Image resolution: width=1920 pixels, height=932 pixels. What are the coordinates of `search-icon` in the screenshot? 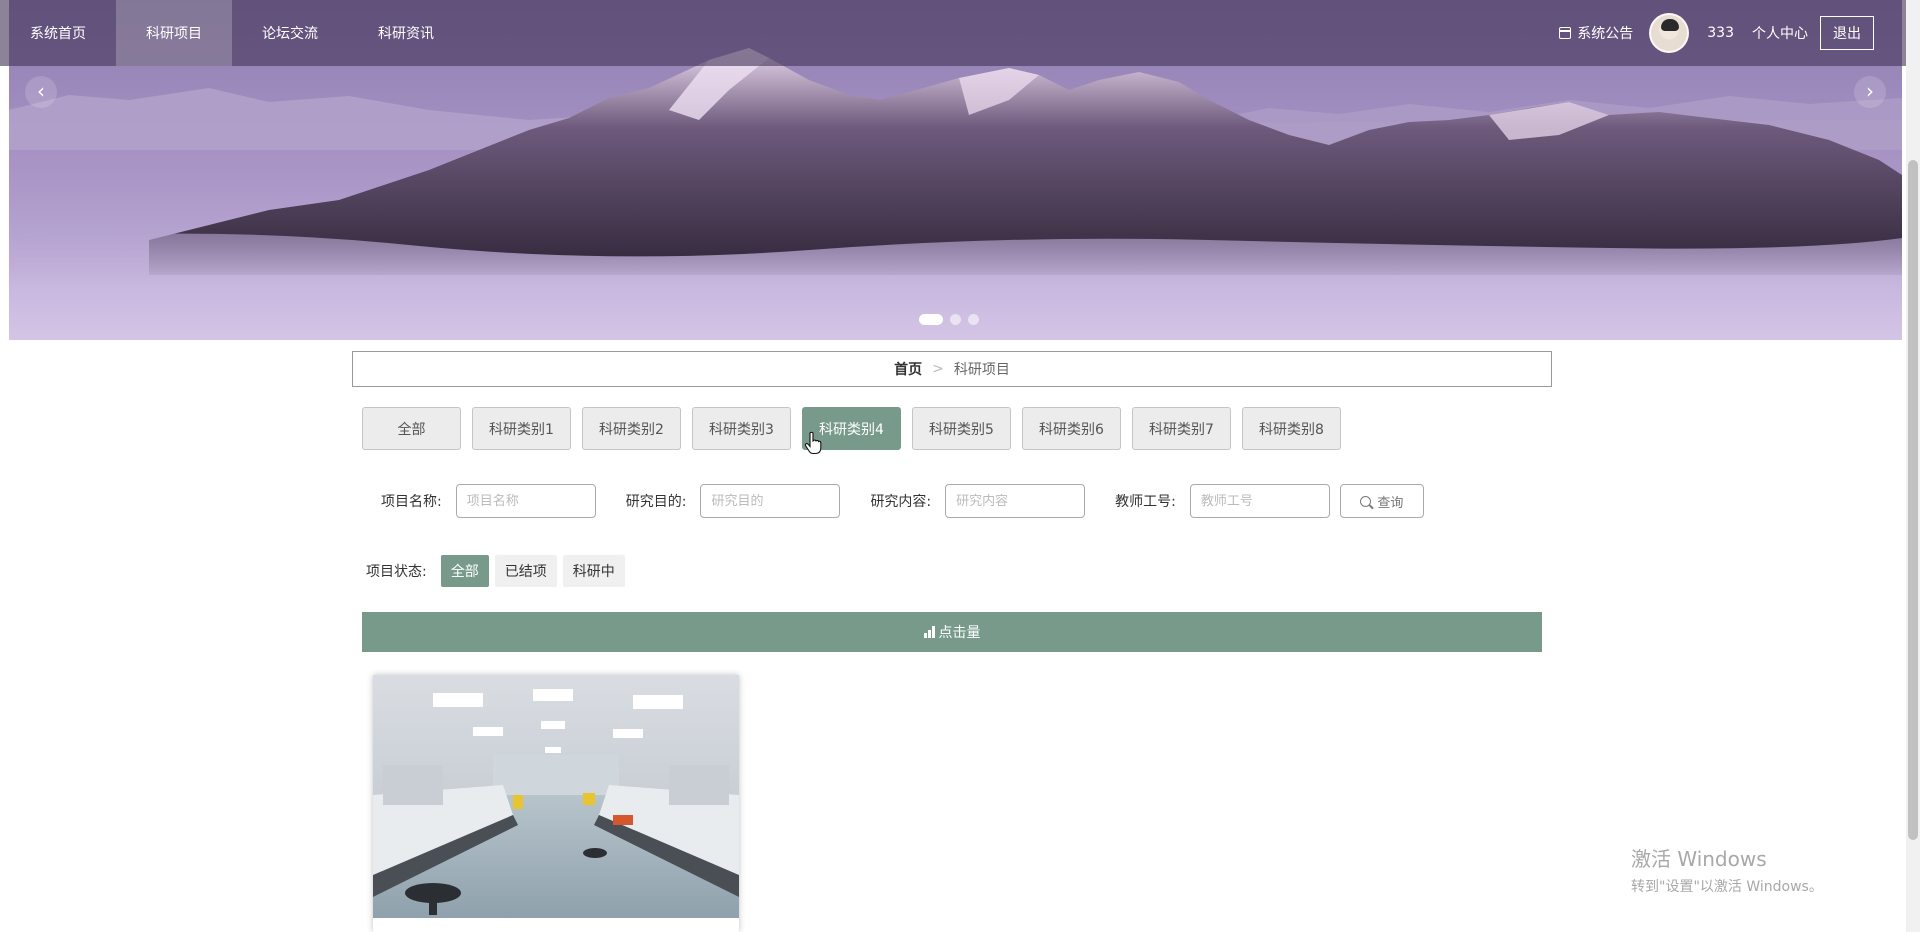 It's located at (1366, 501).